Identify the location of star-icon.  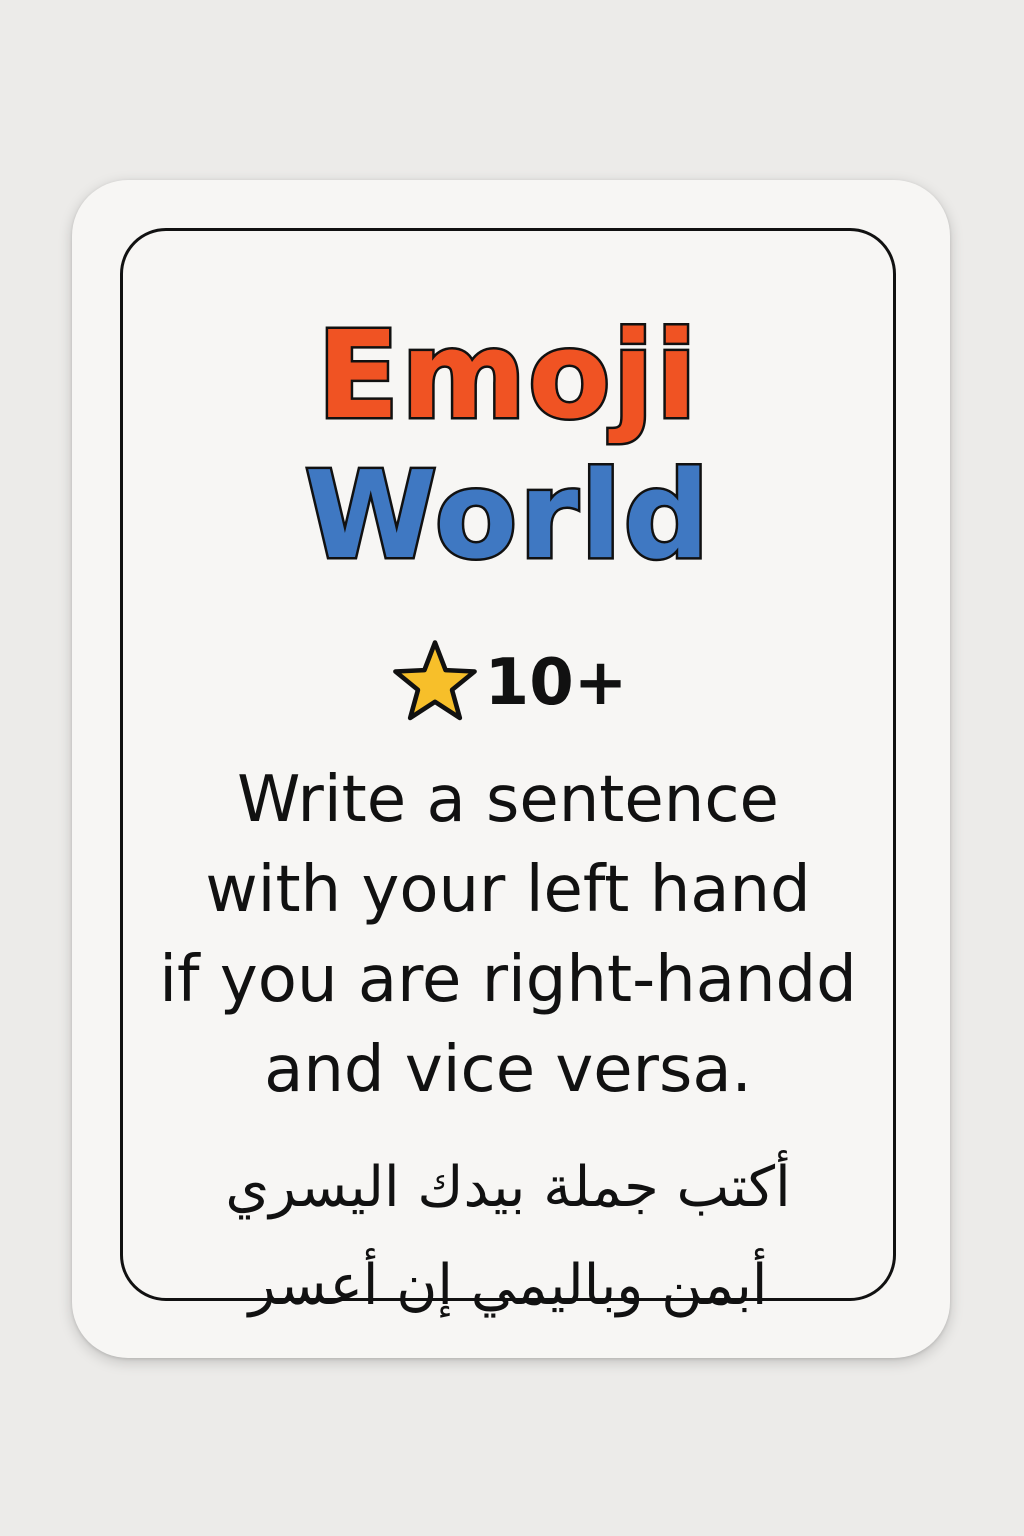
(434, 680).